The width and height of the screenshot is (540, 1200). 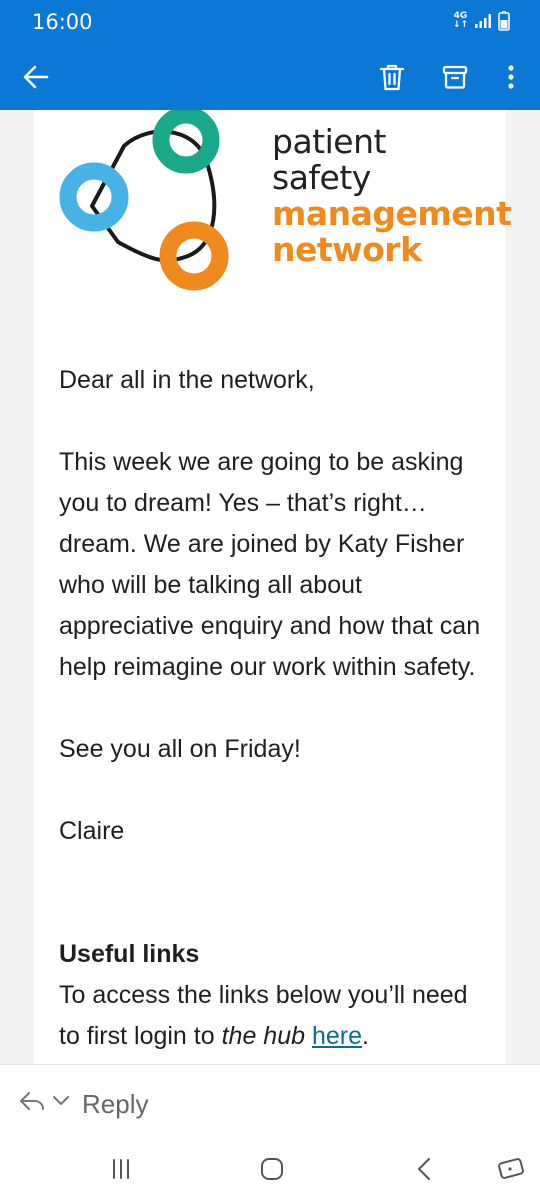 I want to click on useful-links-heading: Useful links, so click(x=129, y=954).